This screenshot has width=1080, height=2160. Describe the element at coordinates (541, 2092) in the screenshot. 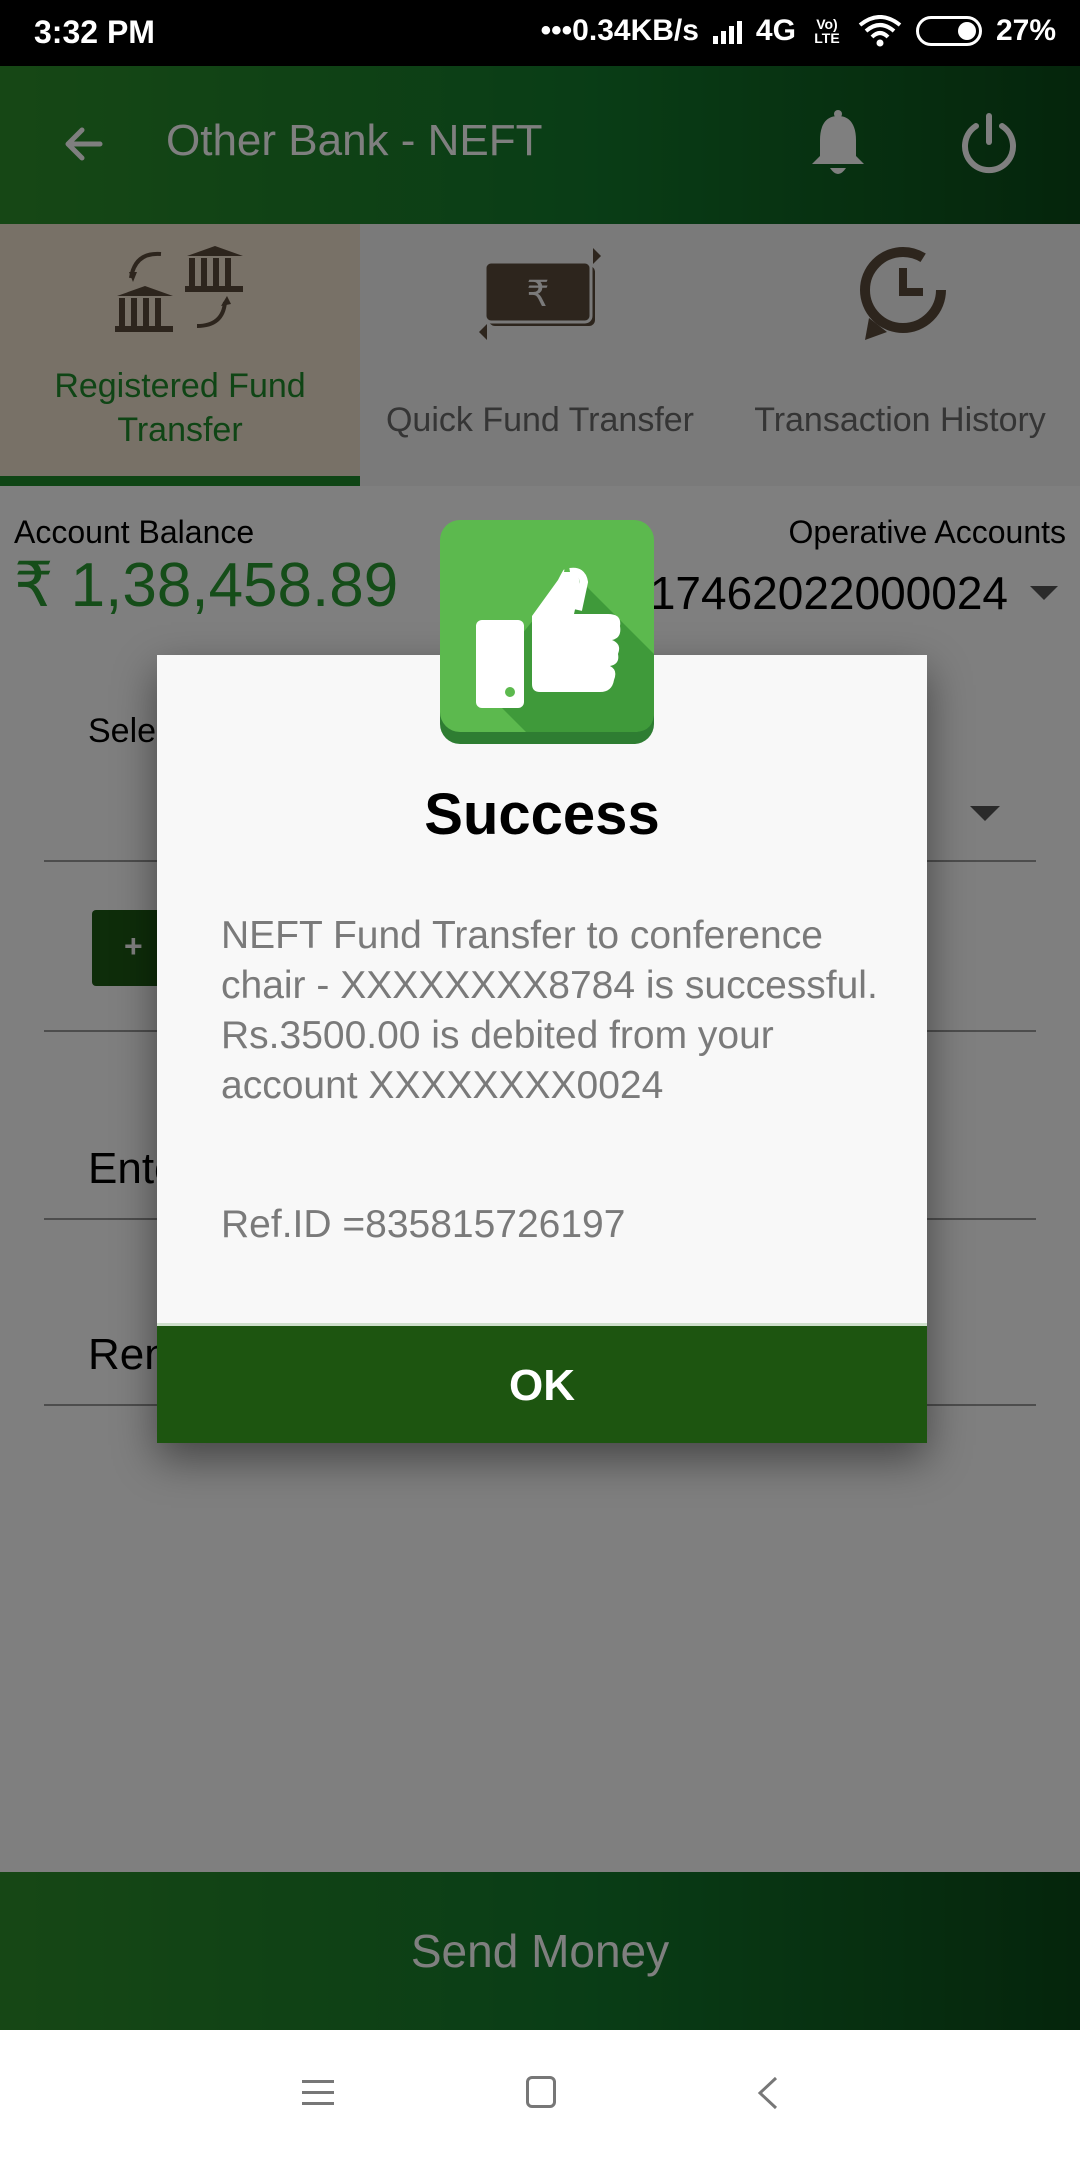

I see `home-icon` at that location.